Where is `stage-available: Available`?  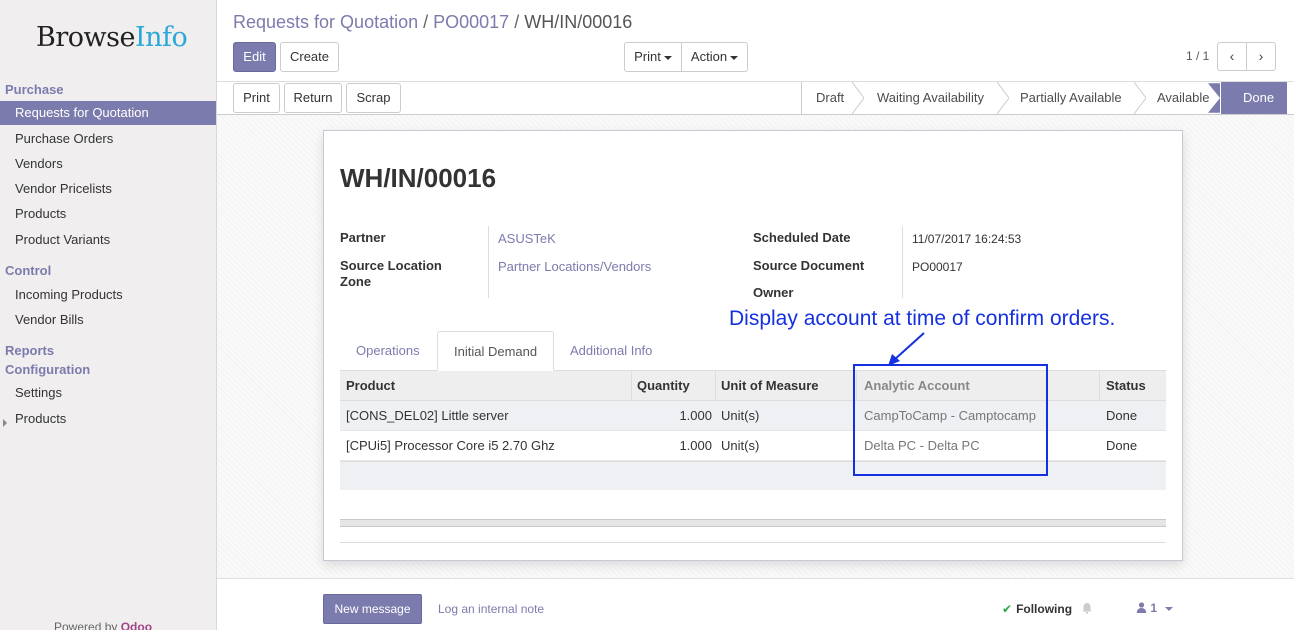 stage-available: Available is located at coordinates (1183, 98).